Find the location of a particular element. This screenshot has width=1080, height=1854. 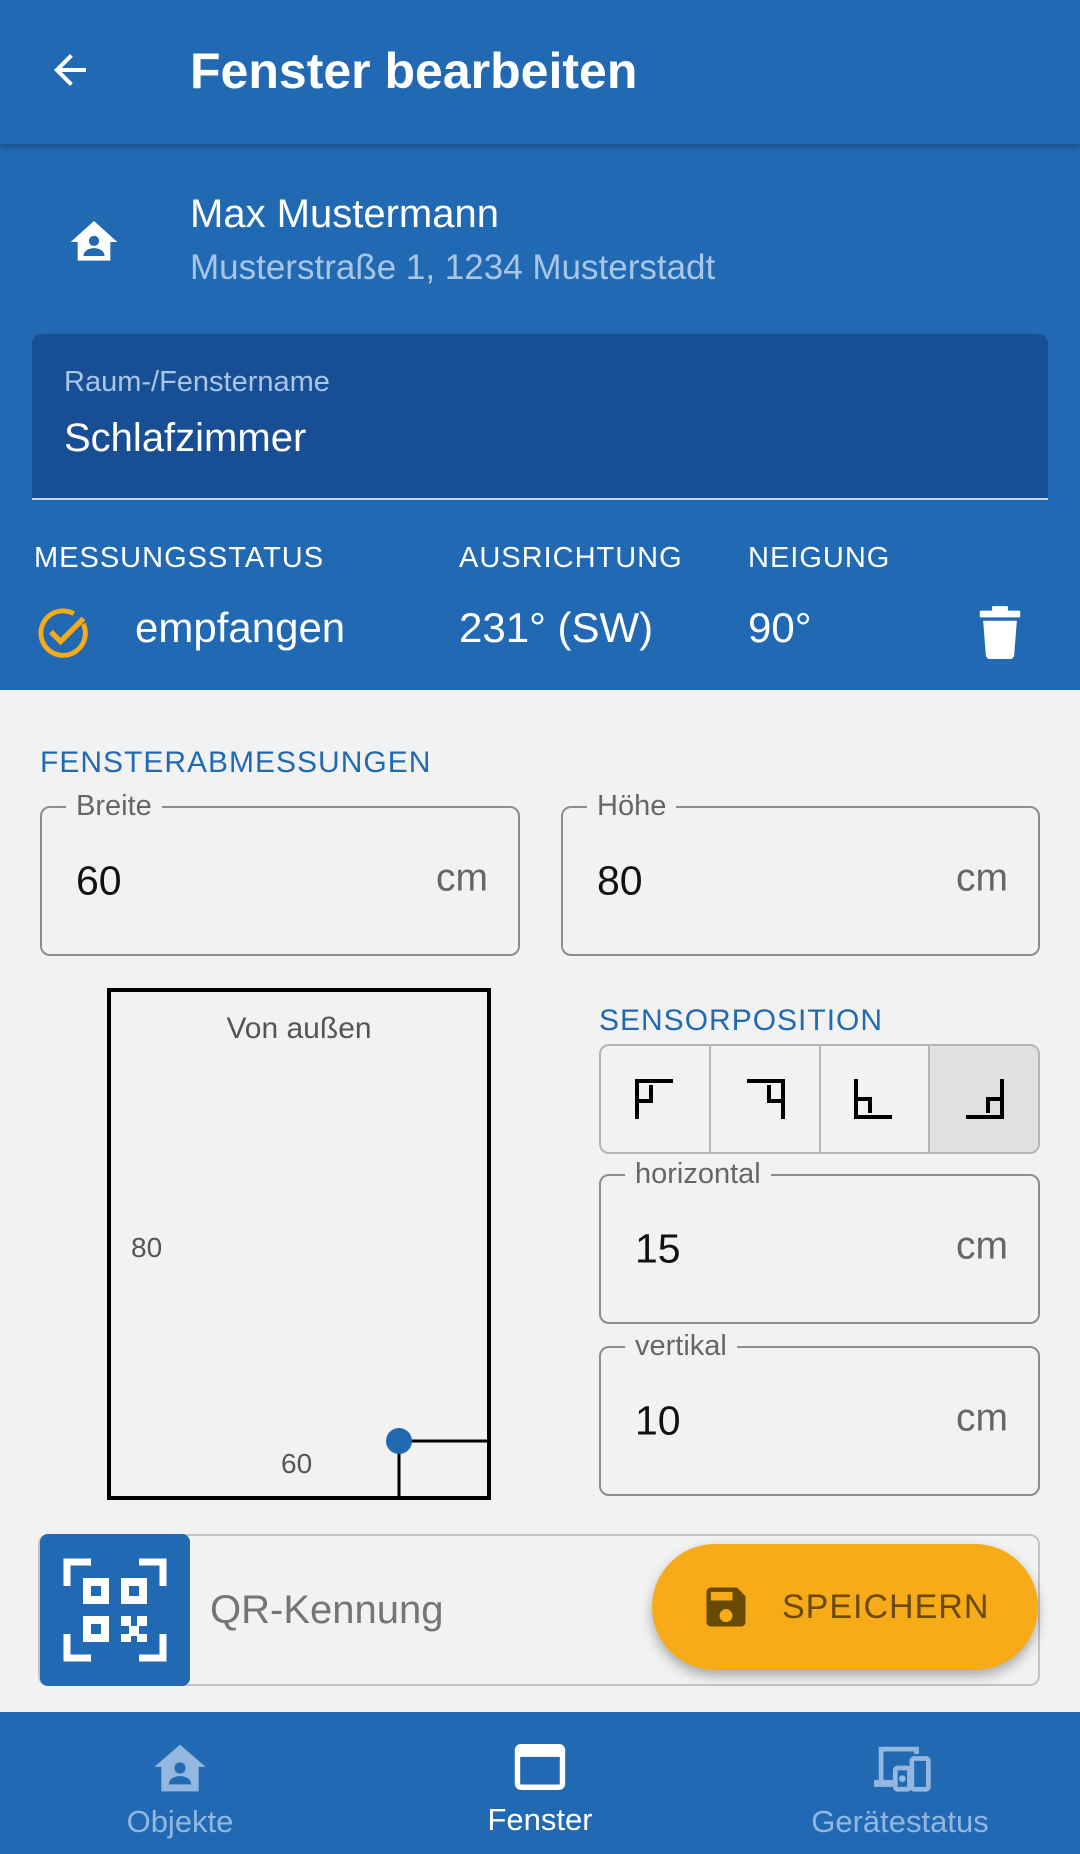

vertical-offset-input is located at coordinates (735, 1421).